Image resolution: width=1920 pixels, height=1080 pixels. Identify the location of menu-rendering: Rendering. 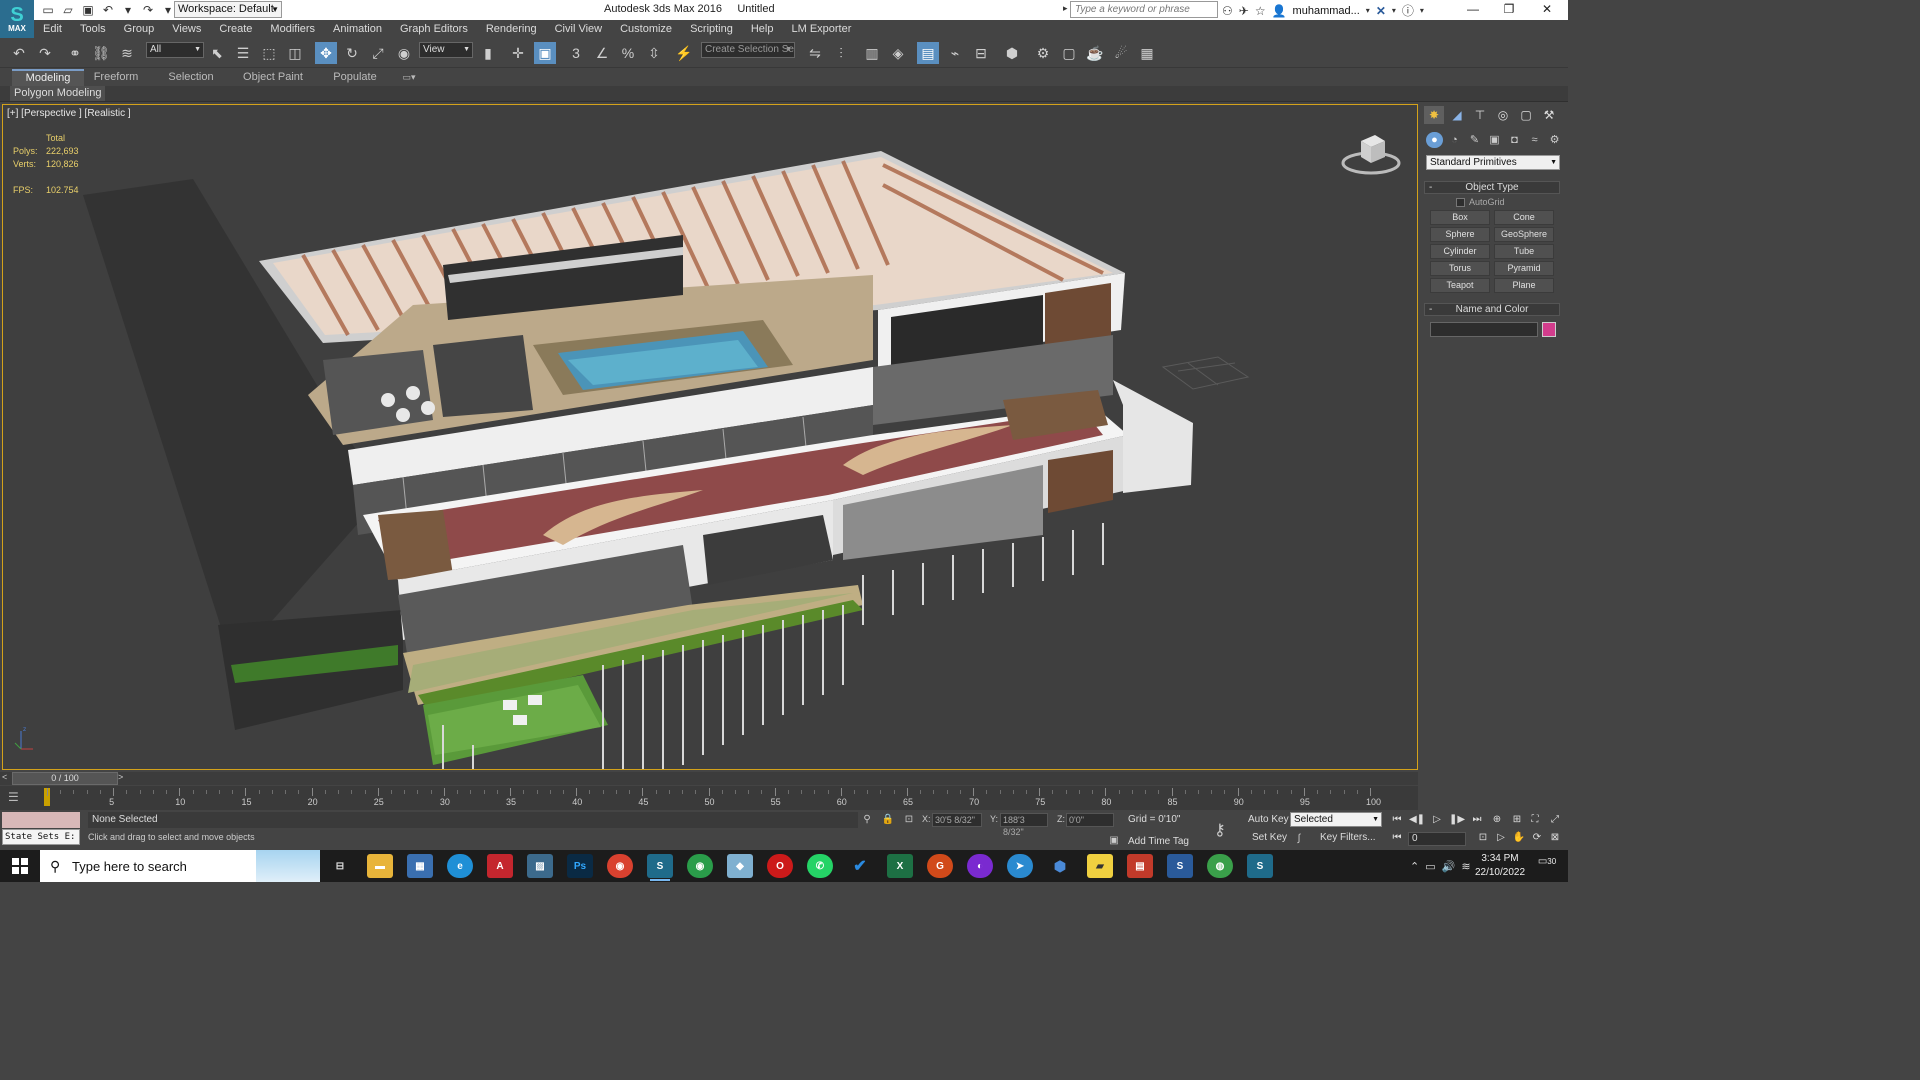
(511, 29).